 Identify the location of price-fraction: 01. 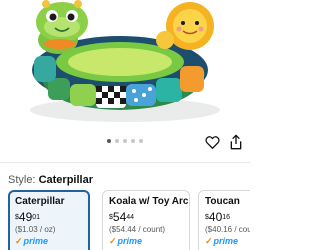
(36, 217).